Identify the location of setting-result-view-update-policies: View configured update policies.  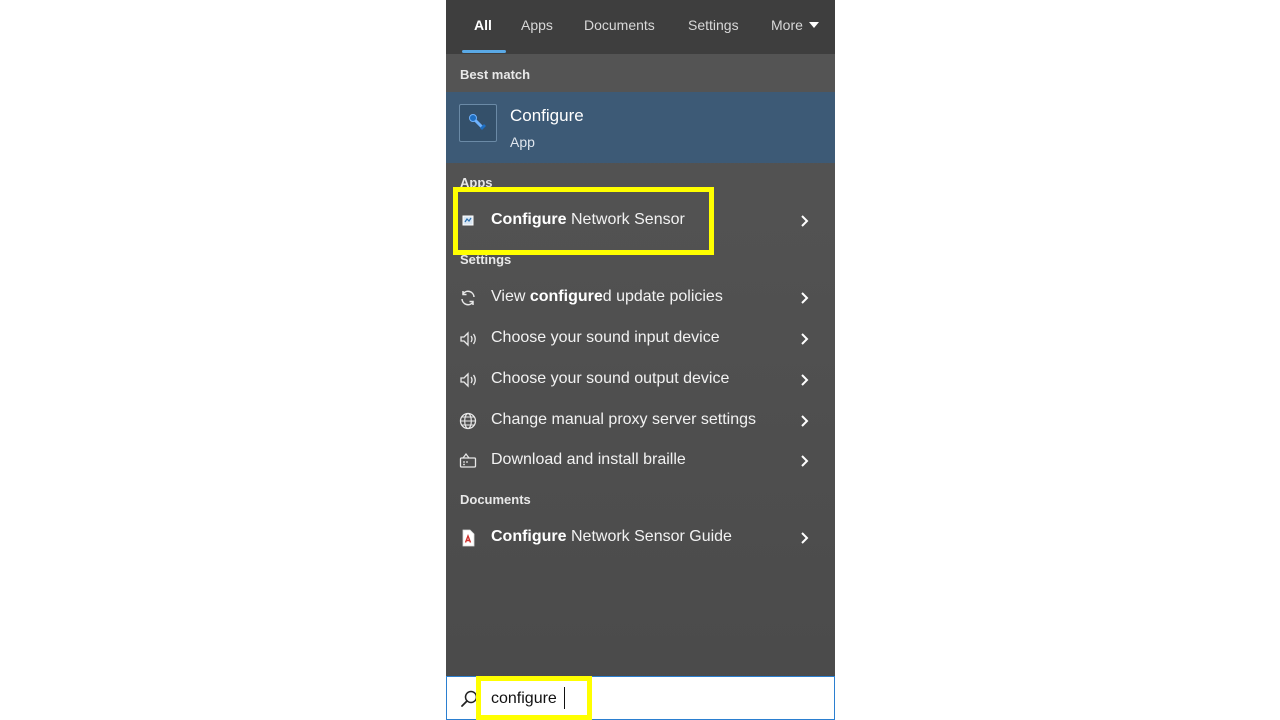
(640, 298).